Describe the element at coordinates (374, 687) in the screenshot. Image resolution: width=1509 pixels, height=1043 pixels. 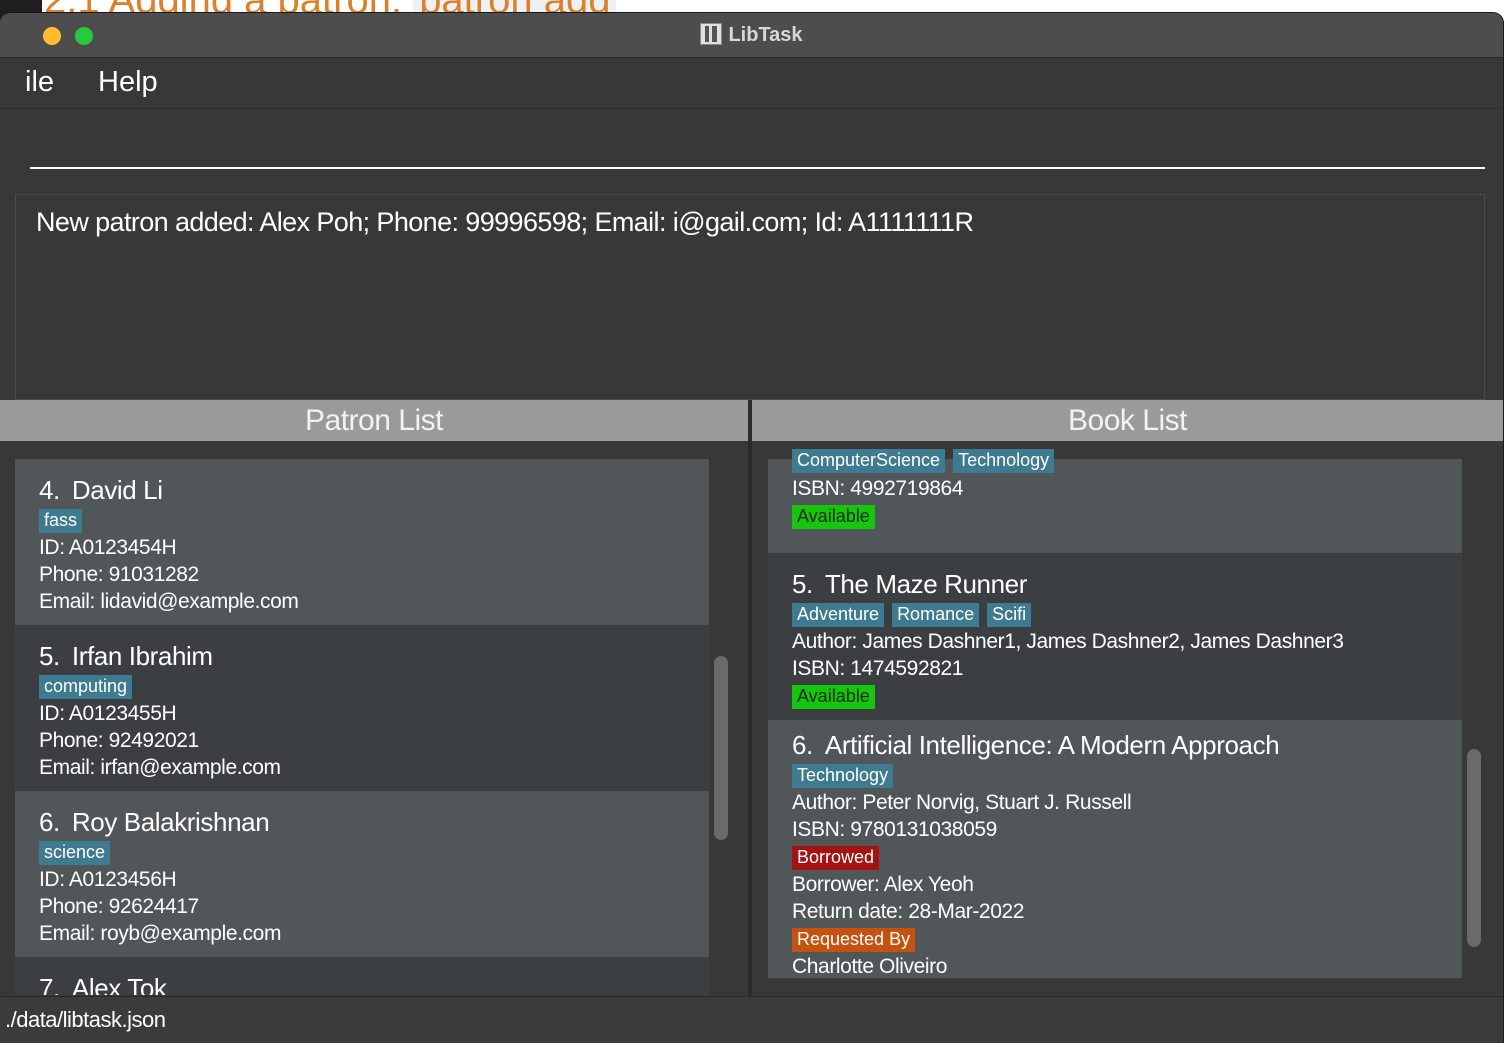
I see `patron-tags: computing` at that location.